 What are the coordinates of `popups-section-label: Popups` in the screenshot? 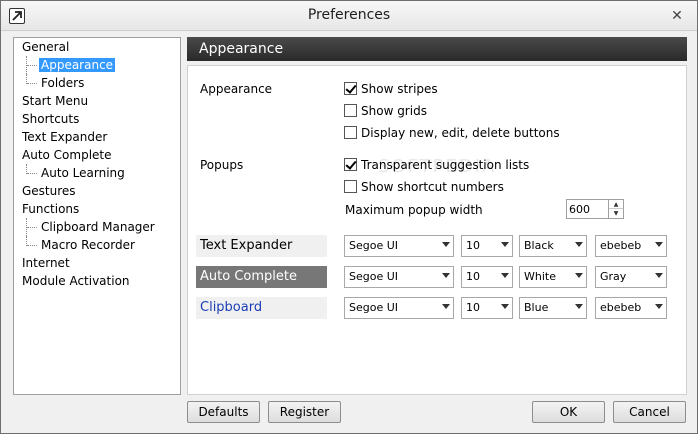 It's located at (222, 165).